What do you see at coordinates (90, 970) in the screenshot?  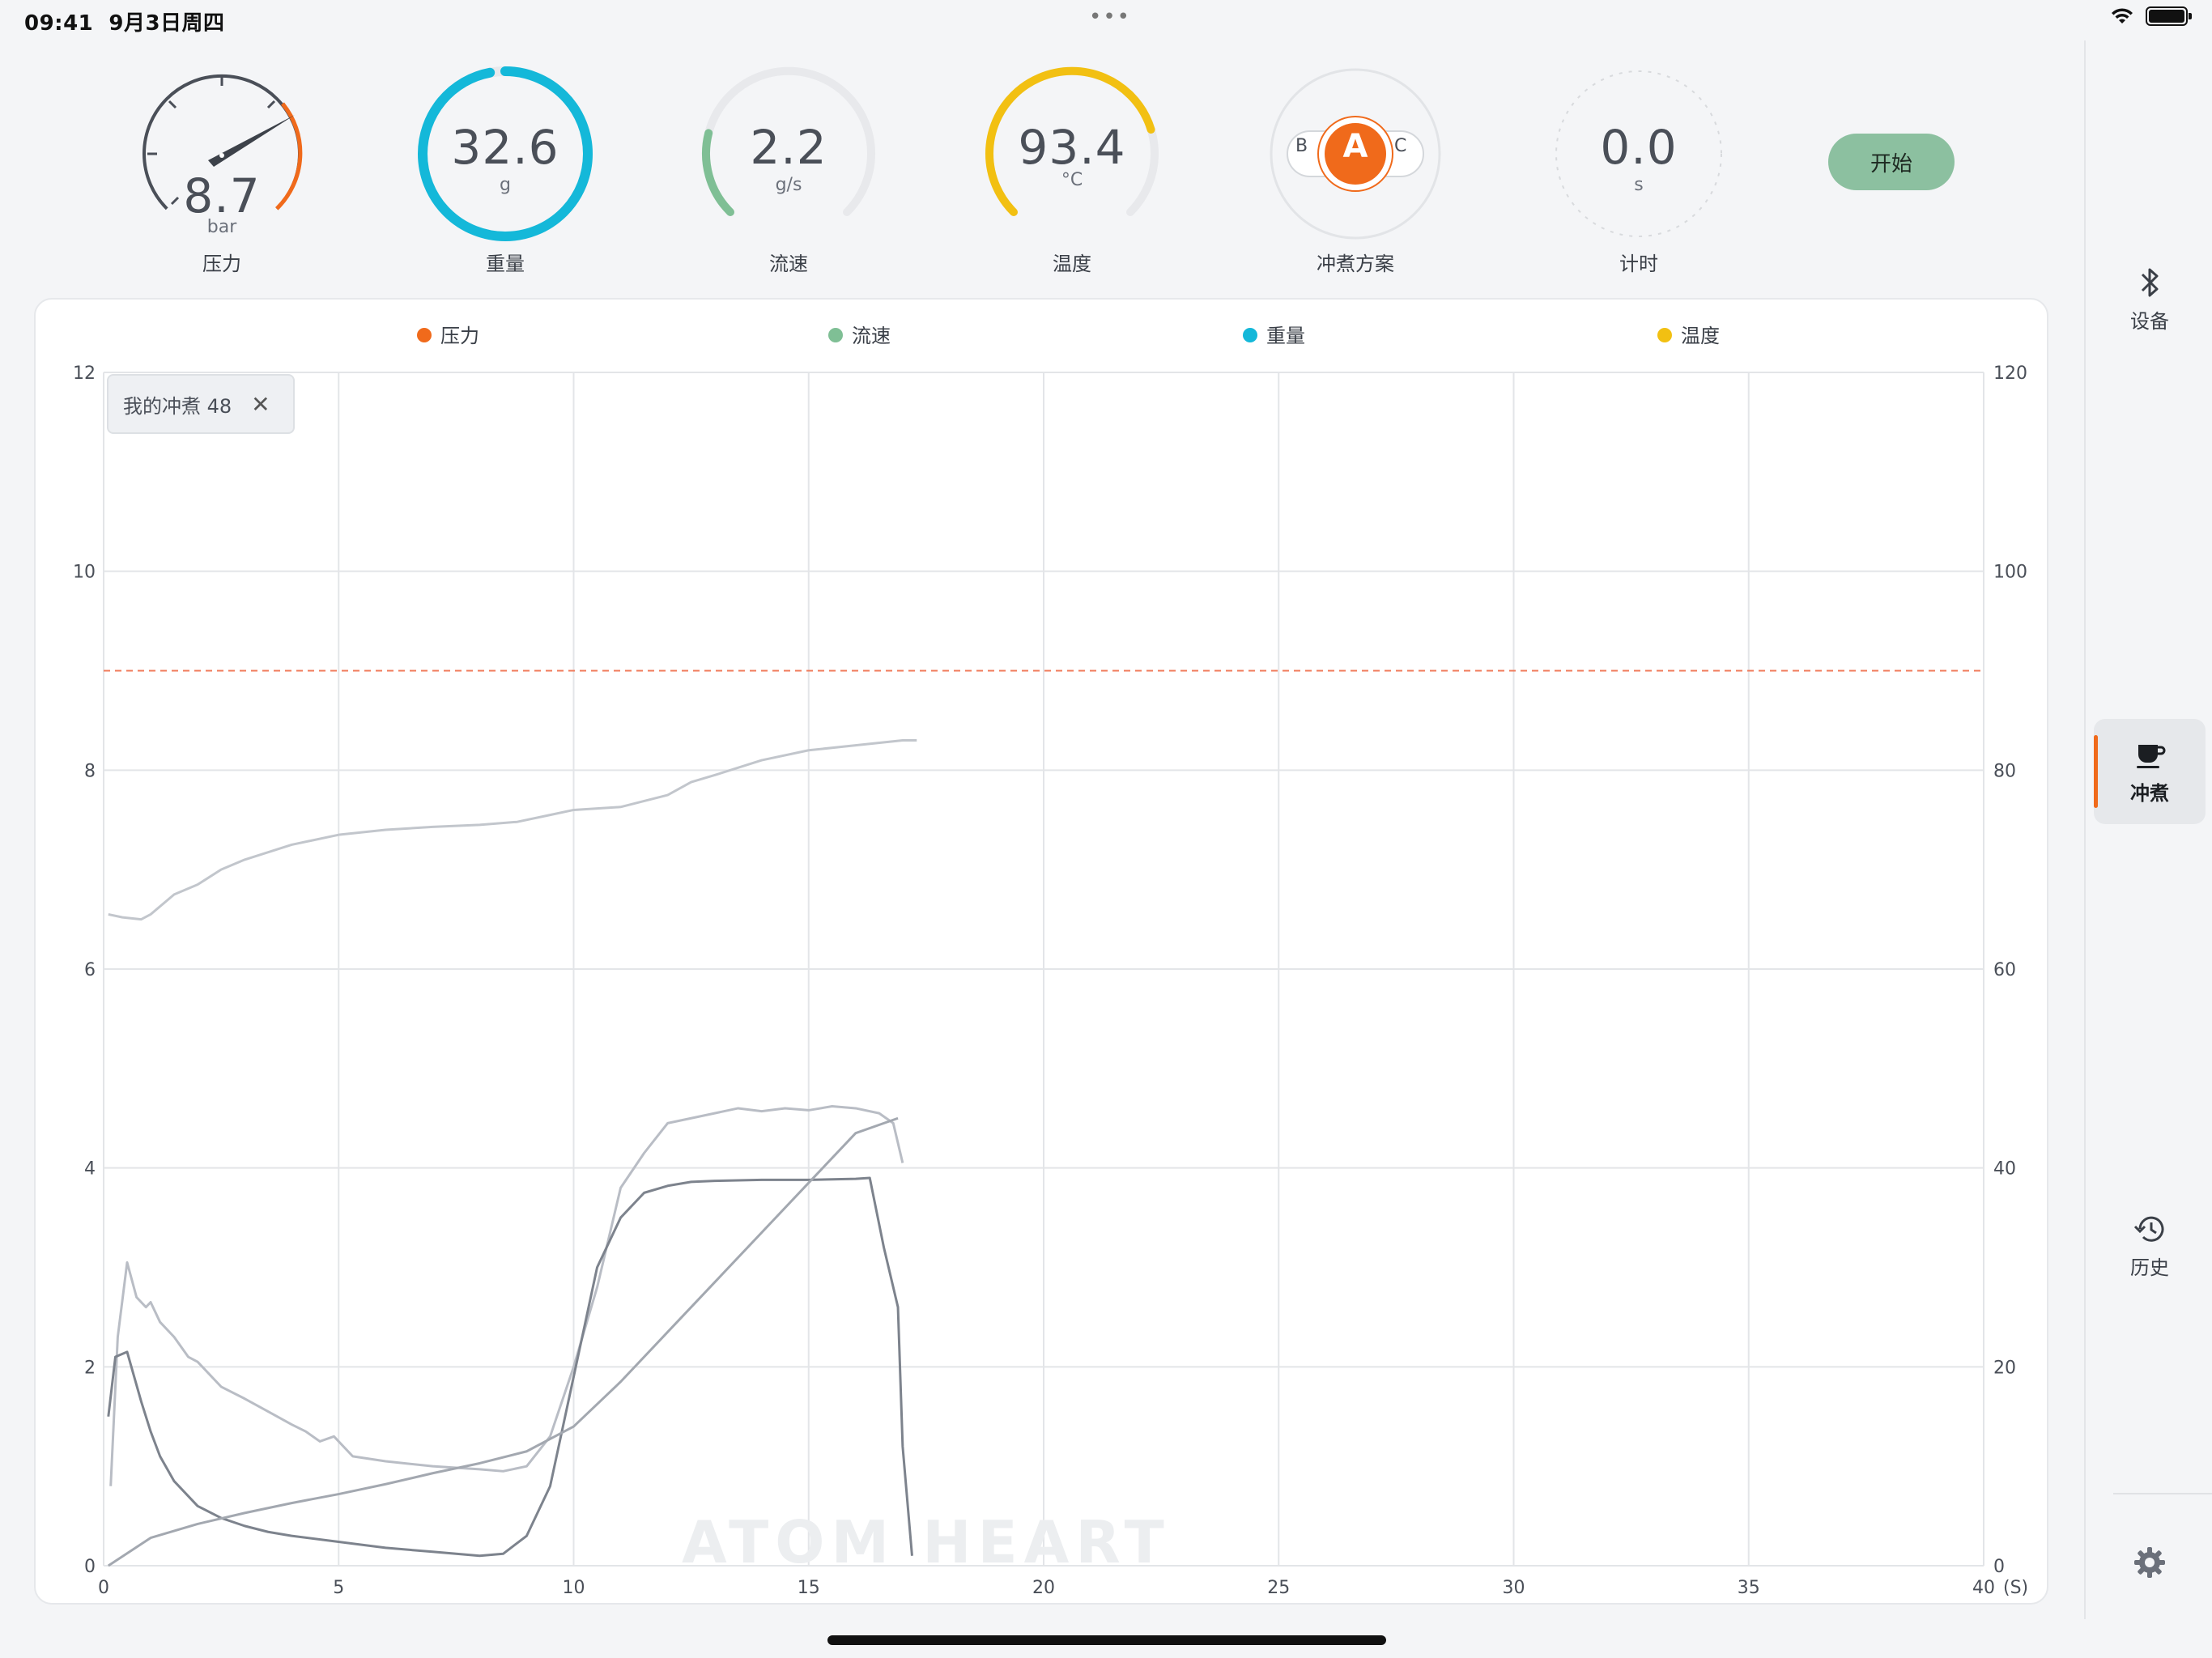 I see `y-left-tick-label: 6` at bounding box center [90, 970].